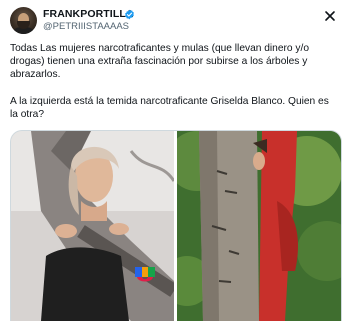 The height and width of the screenshot is (321, 350). Describe the element at coordinates (129, 14) in the screenshot. I see `verified-badge-icon` at that location.